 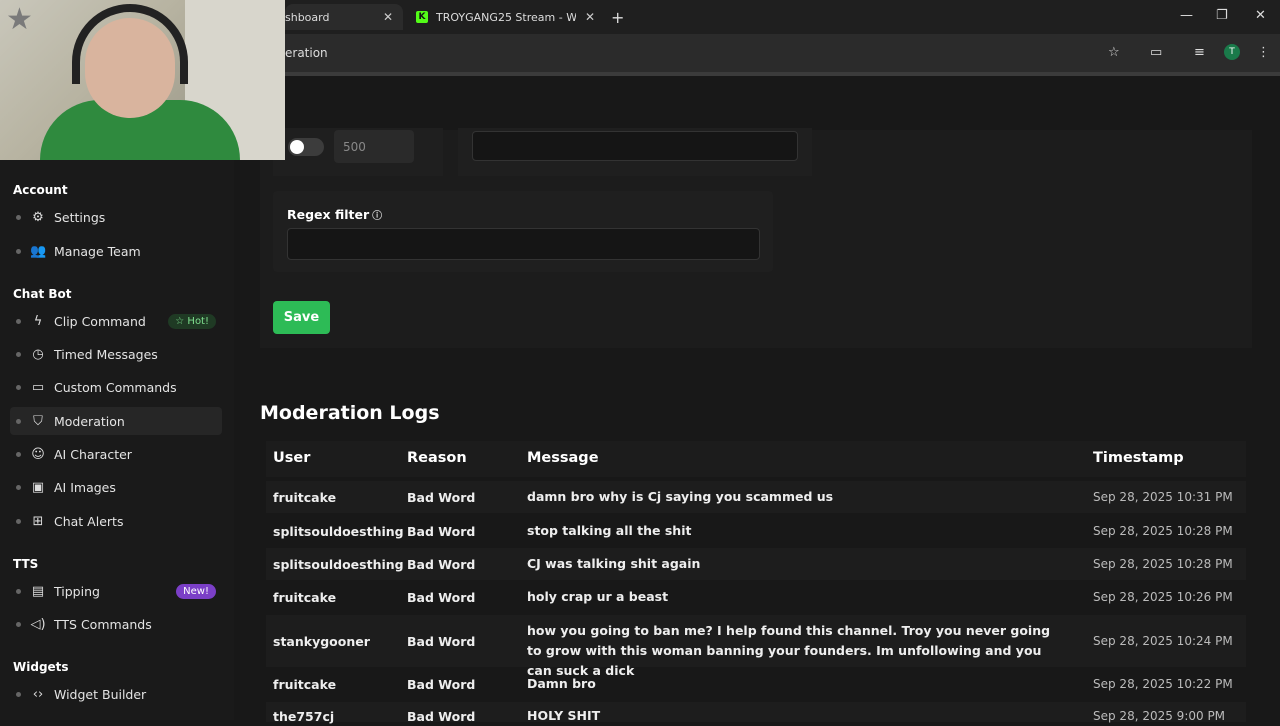 What do you see at coordinates (563, 458) in the screenshot?
I see `column-header-message: Message` at bounding box center [563, 458].